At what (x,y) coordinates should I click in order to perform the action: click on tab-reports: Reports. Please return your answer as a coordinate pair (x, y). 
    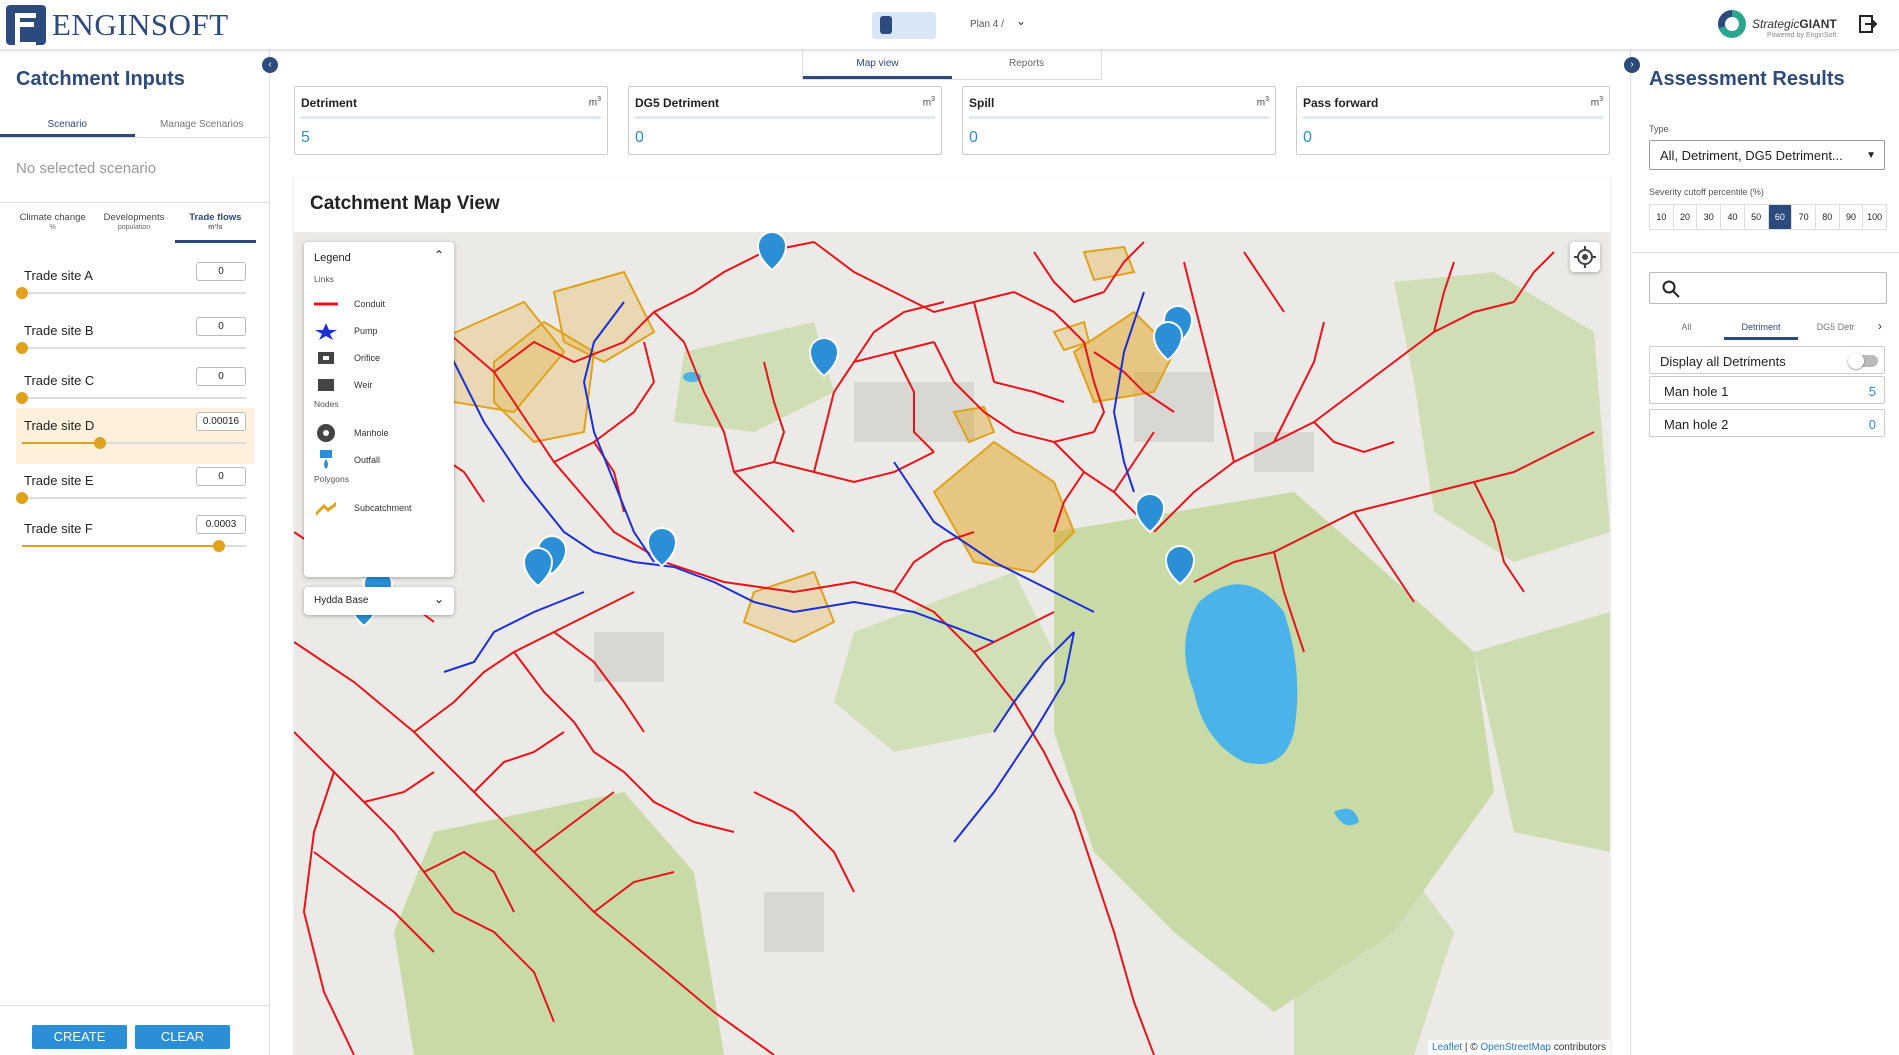
    Looking at the image, I should click on (1026, 64).